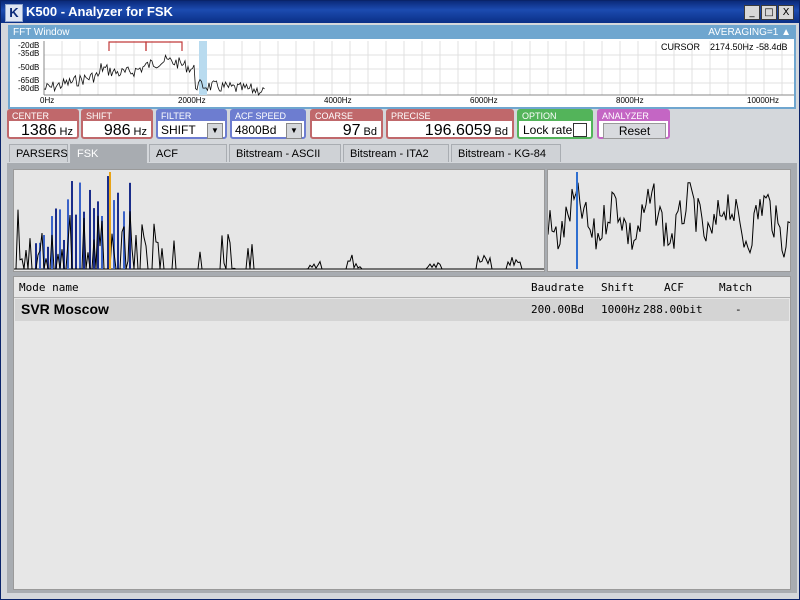 This screenshot has height=600, width=800. I want to click on acf-panel, so click(669, 220).